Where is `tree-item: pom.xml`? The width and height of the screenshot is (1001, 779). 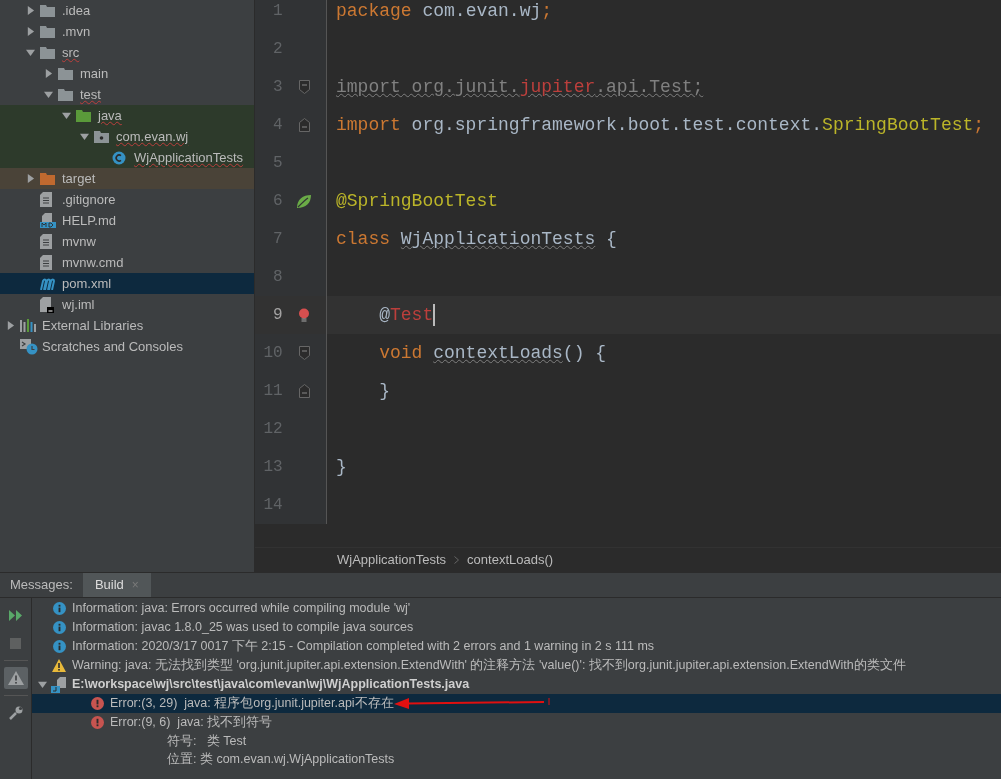 tree-item: pom.xml is located at coordinates (127, 283).